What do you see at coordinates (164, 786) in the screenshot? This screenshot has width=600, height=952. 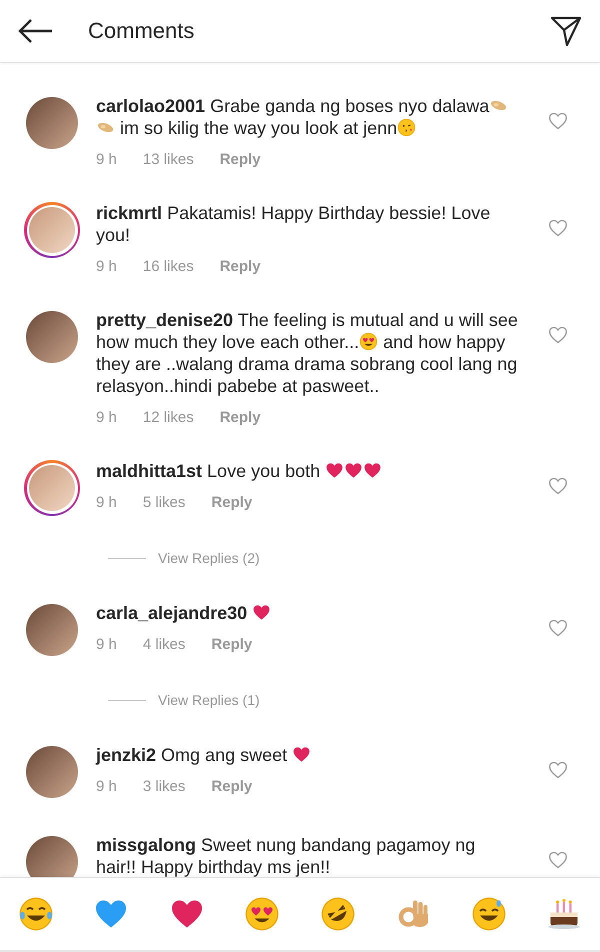 I see `likes-count: 3 likes` at bounding box center [164, 786].